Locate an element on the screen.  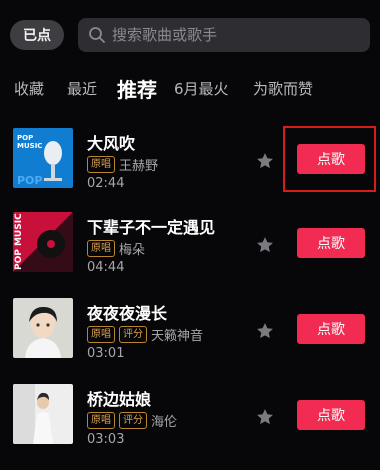
song-title: 桥边姑娘 is located at coordinates (119, 399).